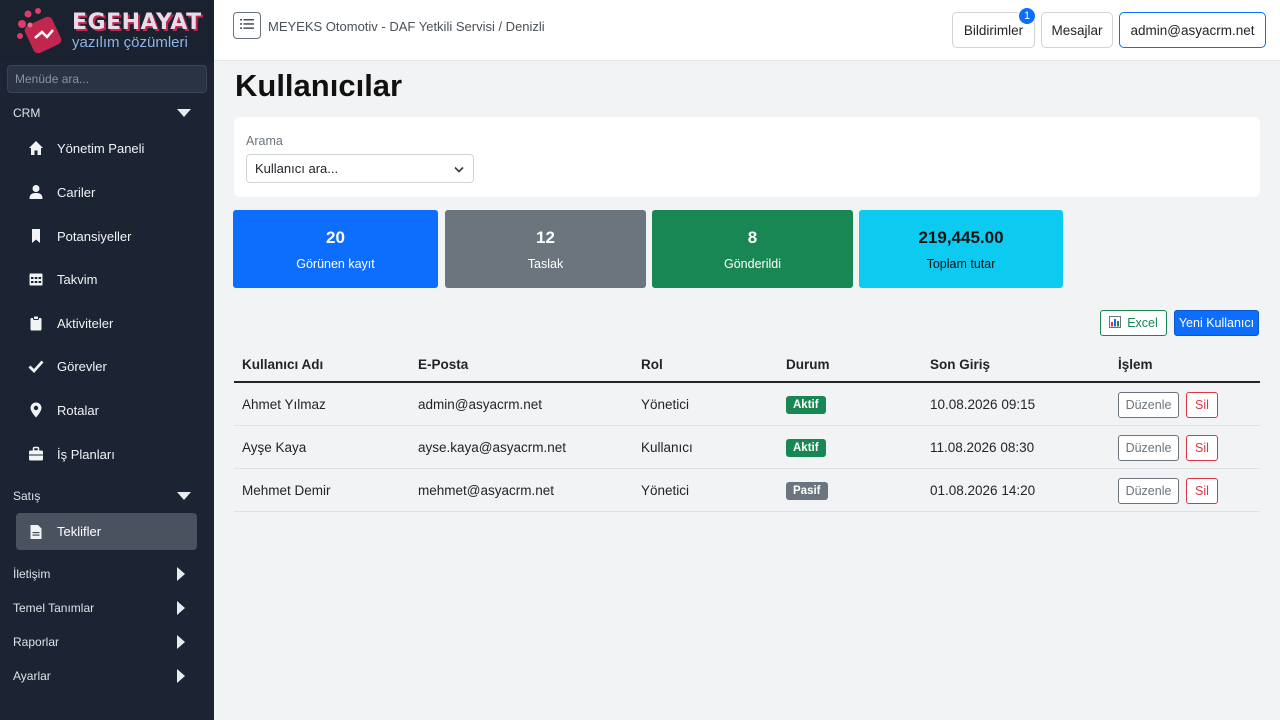 The width and height of the screenshot is (1280, 720). What do you see at coordinates (36, 532) in the screenshot?
I see `document-icon` at bounding box center [36, 532].